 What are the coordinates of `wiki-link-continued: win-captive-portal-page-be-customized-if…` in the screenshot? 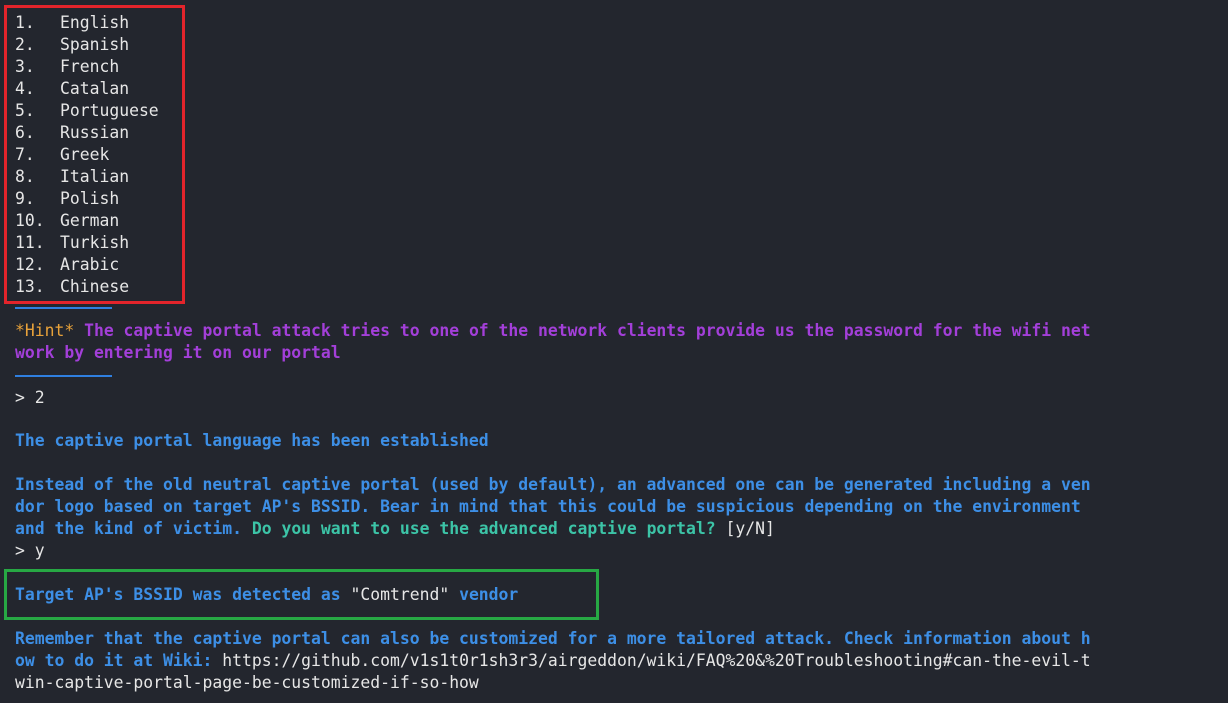 It's located at (247, 683).